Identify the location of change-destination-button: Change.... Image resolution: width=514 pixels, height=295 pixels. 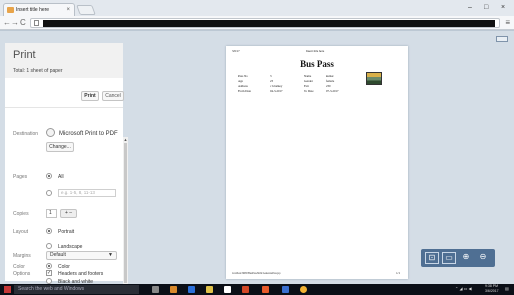
(60, 147).